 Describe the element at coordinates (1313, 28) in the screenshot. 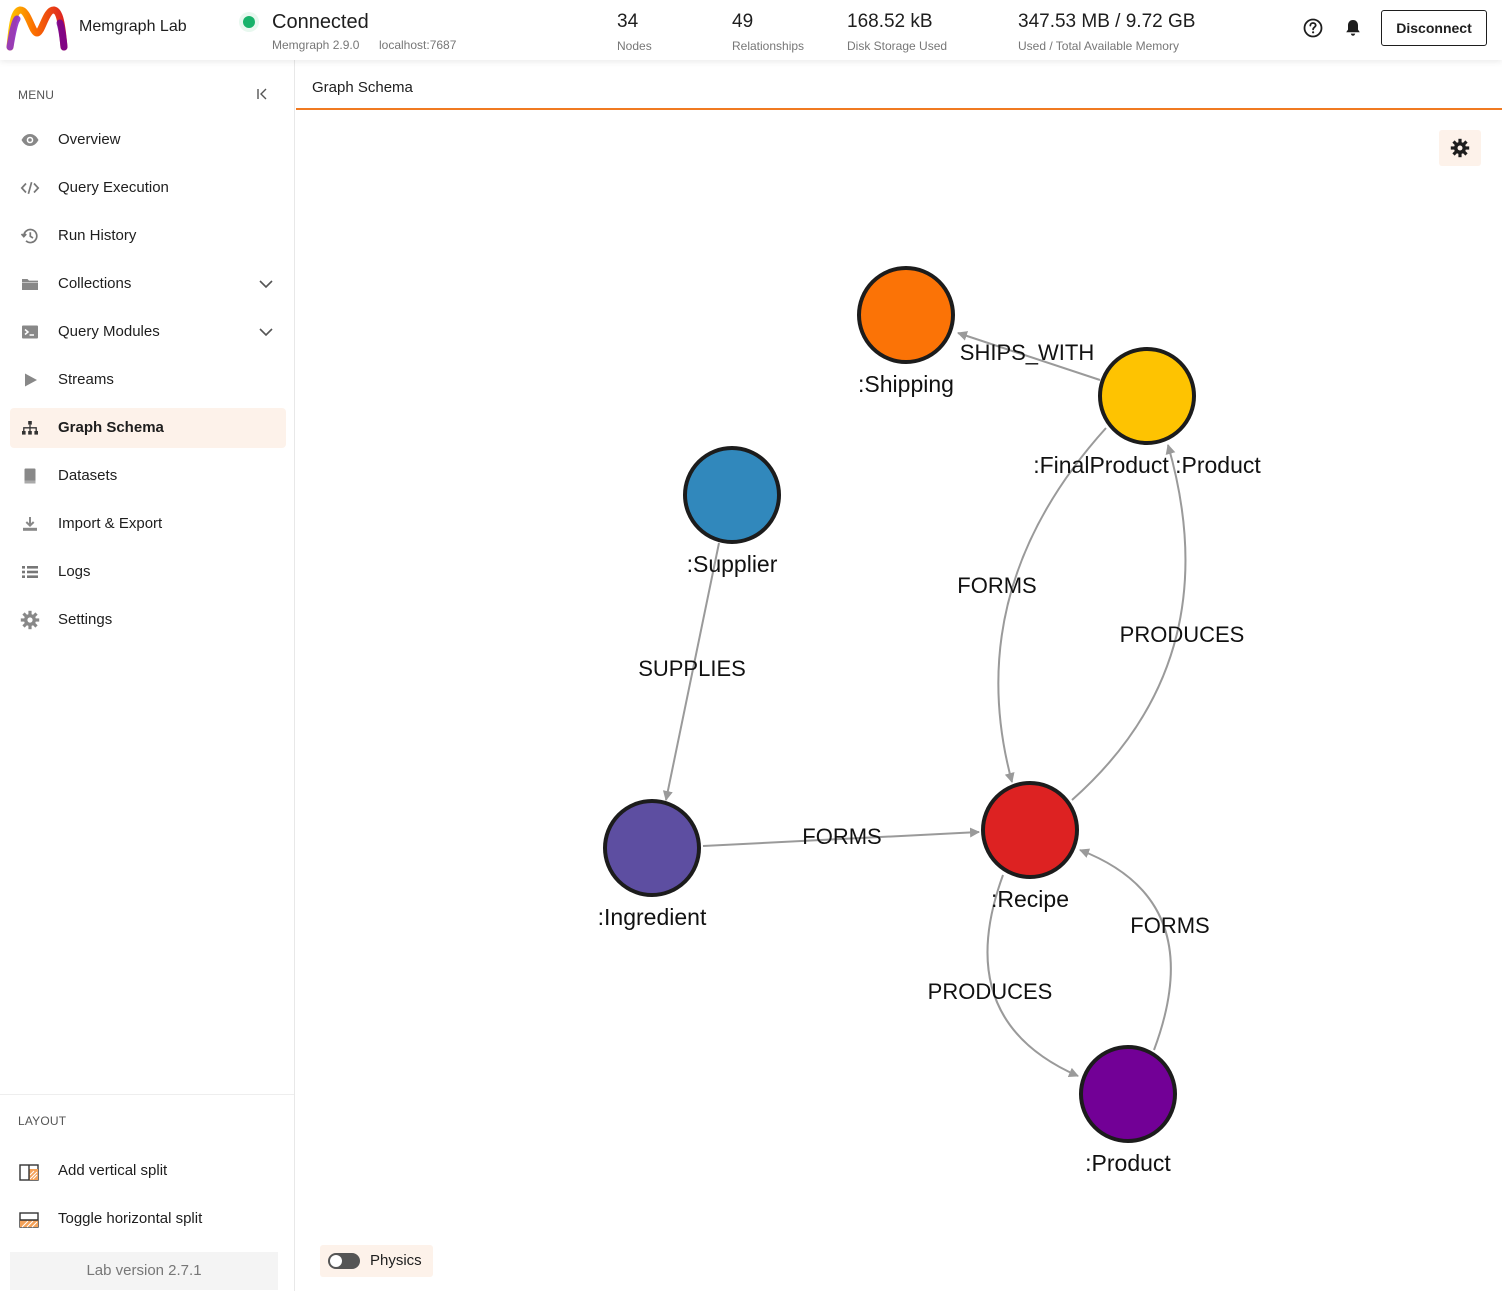

I see `help-circle-icon` at that location.